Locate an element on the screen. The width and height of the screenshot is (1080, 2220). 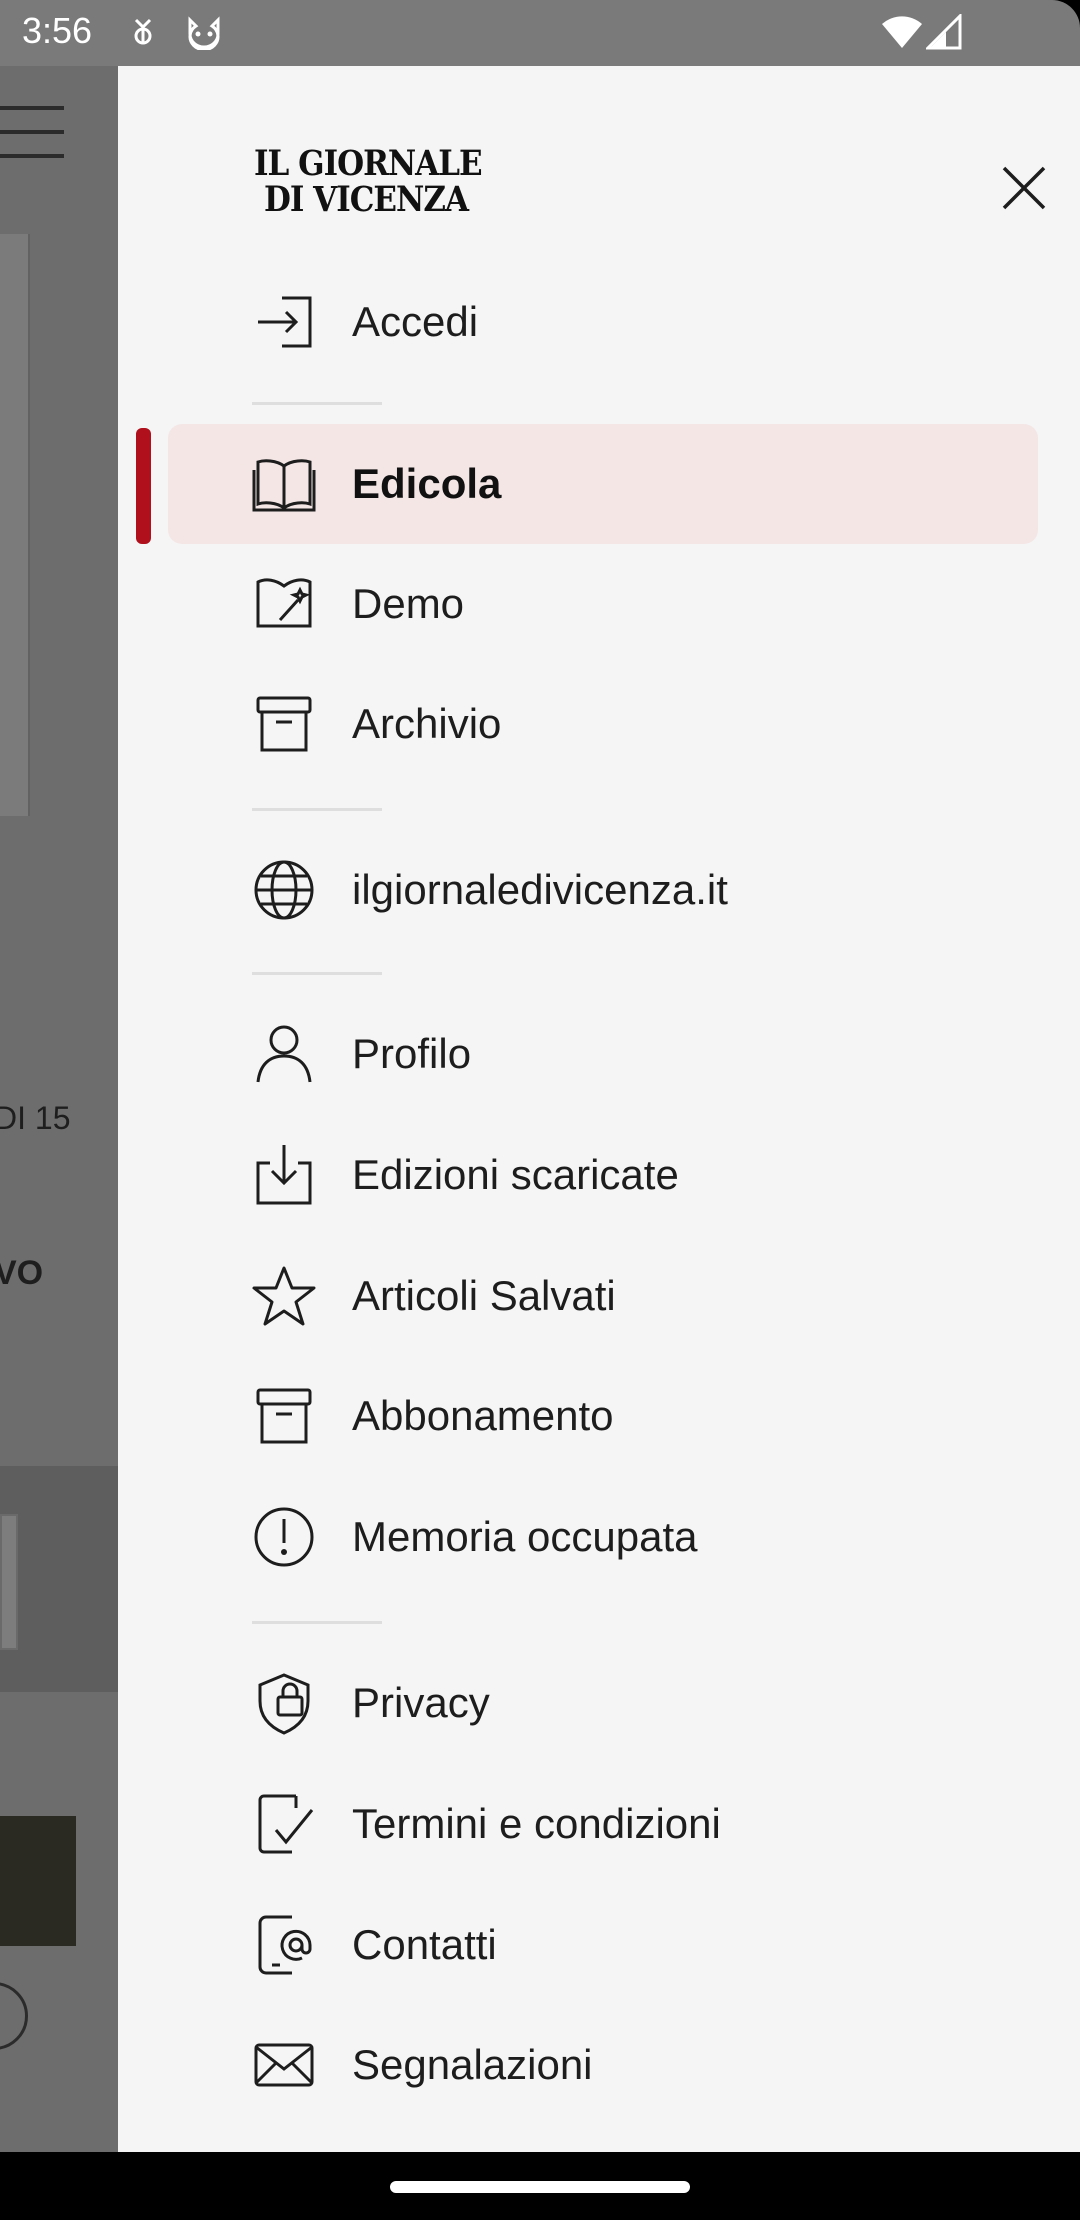
phone-at-icon is located at coordinates (285, 1945).